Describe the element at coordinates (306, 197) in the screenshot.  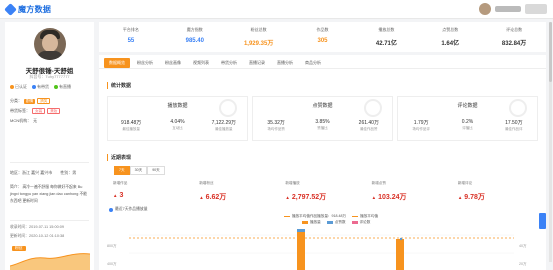
I see `increment-value: ▲ 2,797.52万` at that location.